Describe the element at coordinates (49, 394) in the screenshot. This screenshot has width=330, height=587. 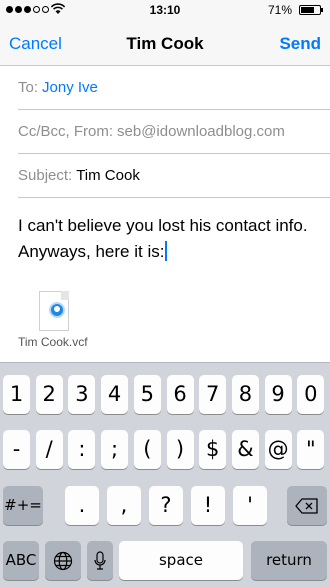
I see `number-key: 2` at that location.